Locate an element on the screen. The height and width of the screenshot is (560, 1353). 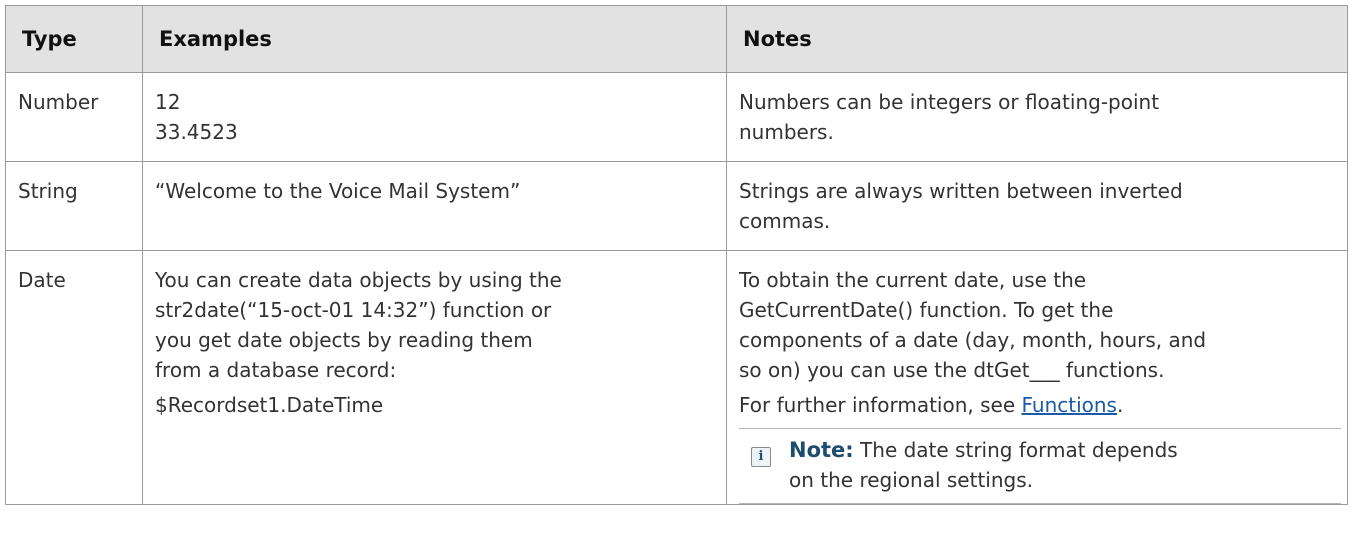
header-notes: Notes is located at coordinates (1037, 39).